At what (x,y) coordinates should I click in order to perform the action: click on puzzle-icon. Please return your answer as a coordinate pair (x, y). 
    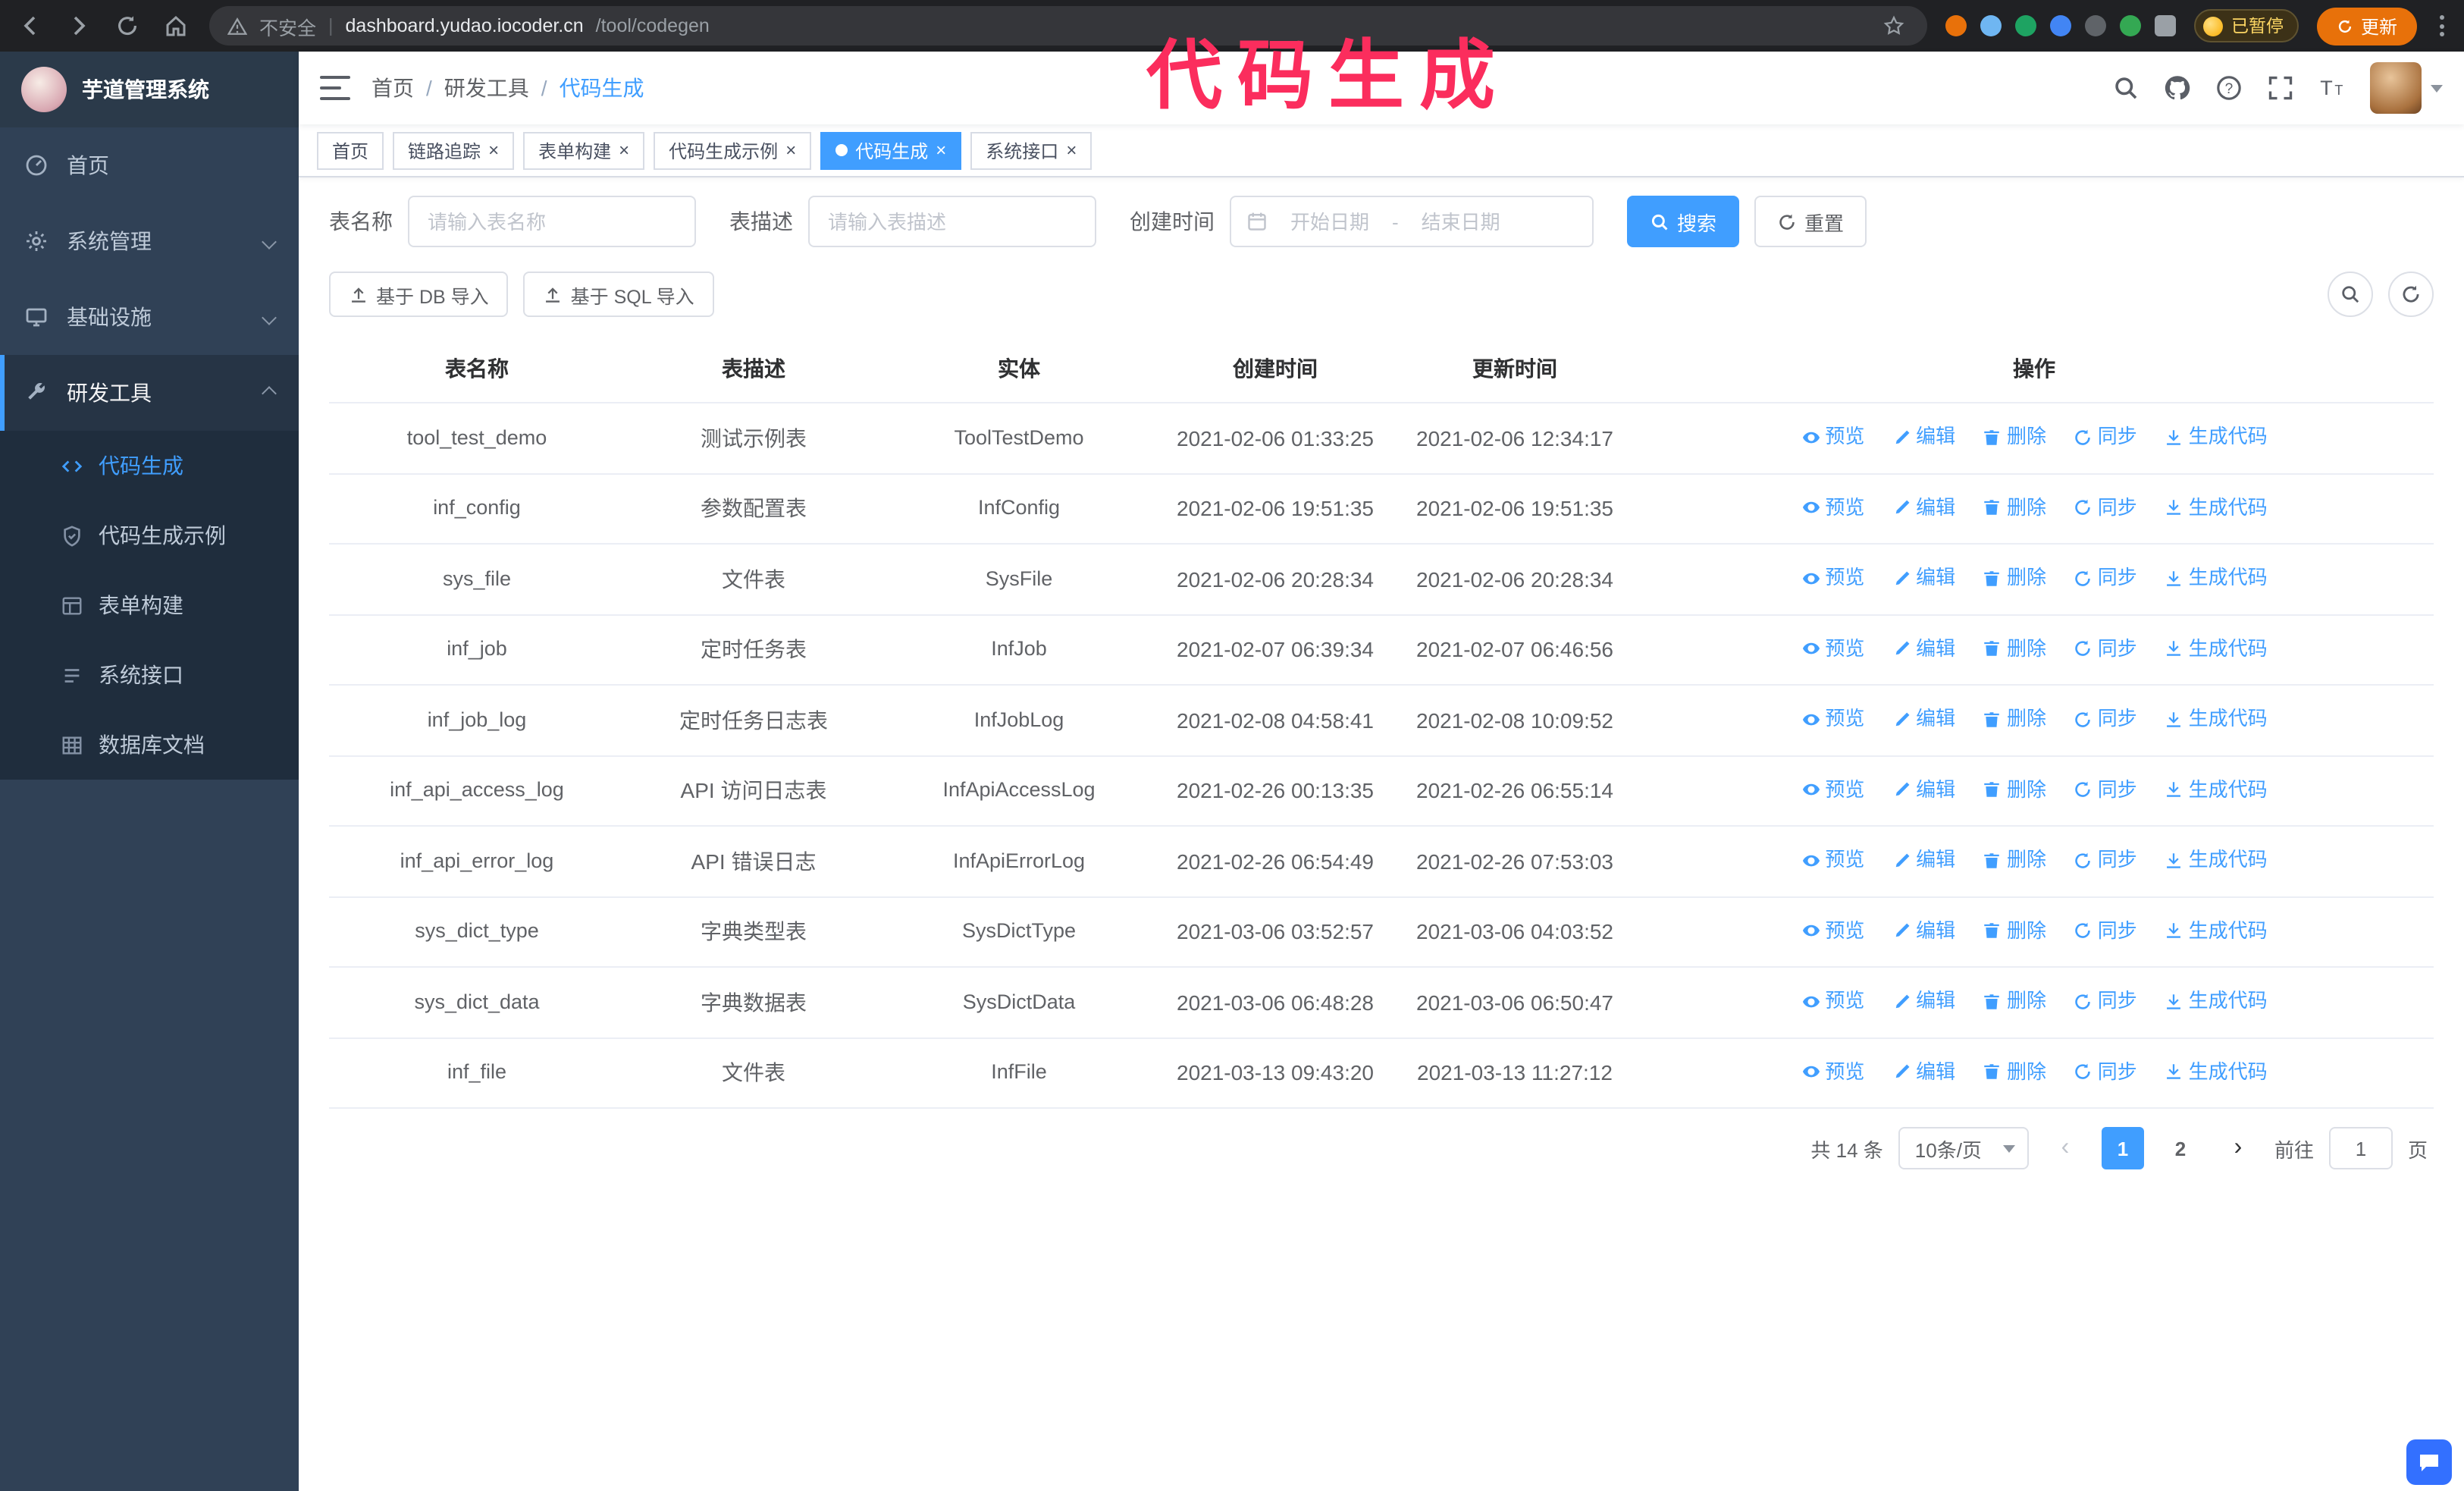
    Looking at the image, I should click on (2166, 25).